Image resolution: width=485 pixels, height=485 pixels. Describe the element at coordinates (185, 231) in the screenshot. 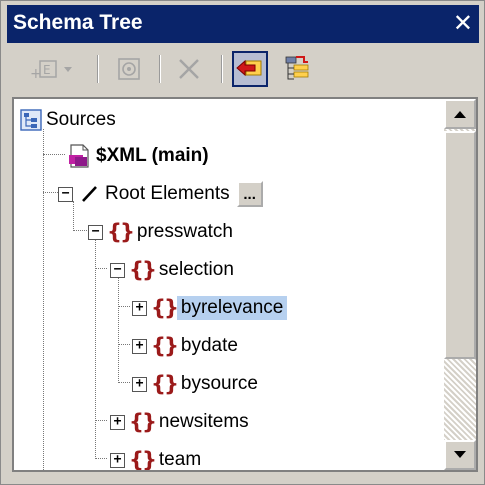

I see `tree-item-label: presswatch` at that location.